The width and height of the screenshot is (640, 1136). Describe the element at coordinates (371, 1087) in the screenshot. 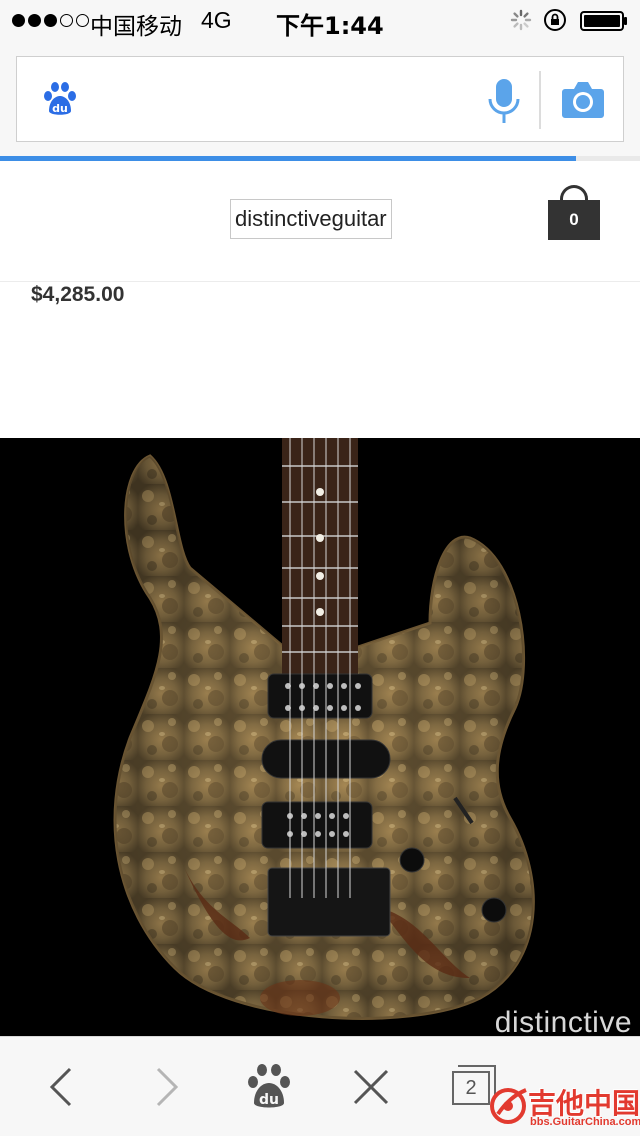

I see `close-icon` at that location.